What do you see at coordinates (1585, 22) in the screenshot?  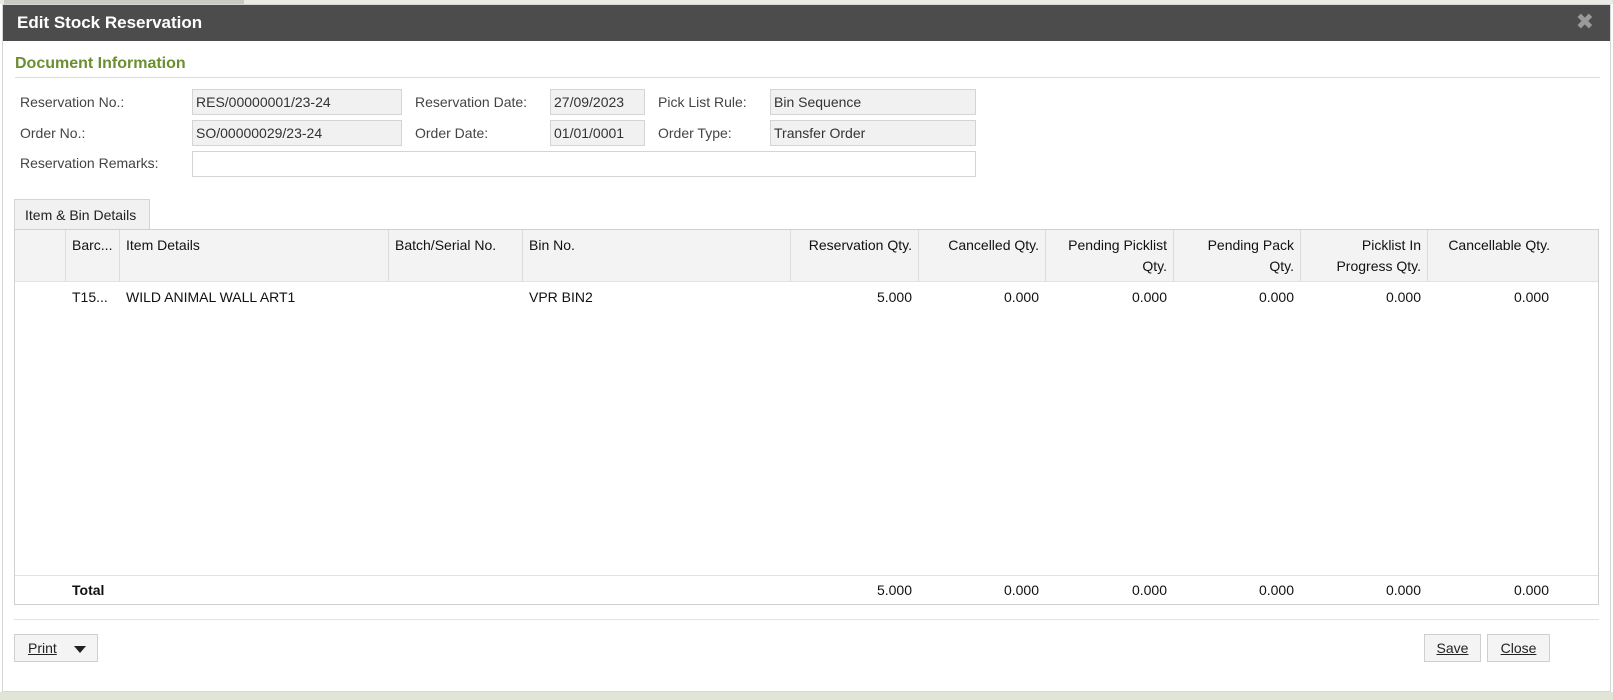 I see `close-icon: ✖` at bounding box center [1585, 22].